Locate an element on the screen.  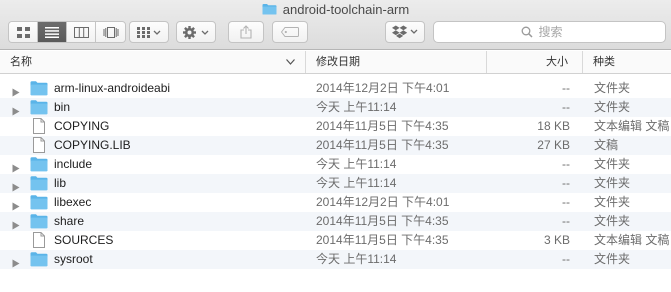
file-name: COPYING.LIB is located at coordinates (92, 145).